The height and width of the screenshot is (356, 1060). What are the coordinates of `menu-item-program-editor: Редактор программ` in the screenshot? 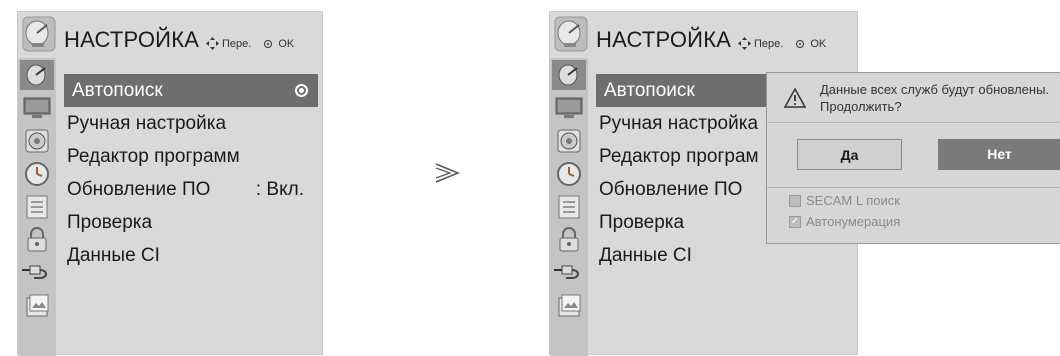 It's located at (191, 156).